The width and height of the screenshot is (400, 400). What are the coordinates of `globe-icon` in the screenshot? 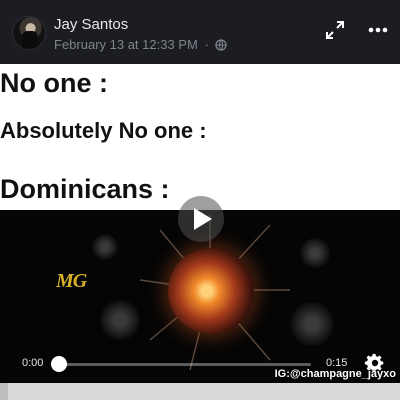 It's located at (221, 45).